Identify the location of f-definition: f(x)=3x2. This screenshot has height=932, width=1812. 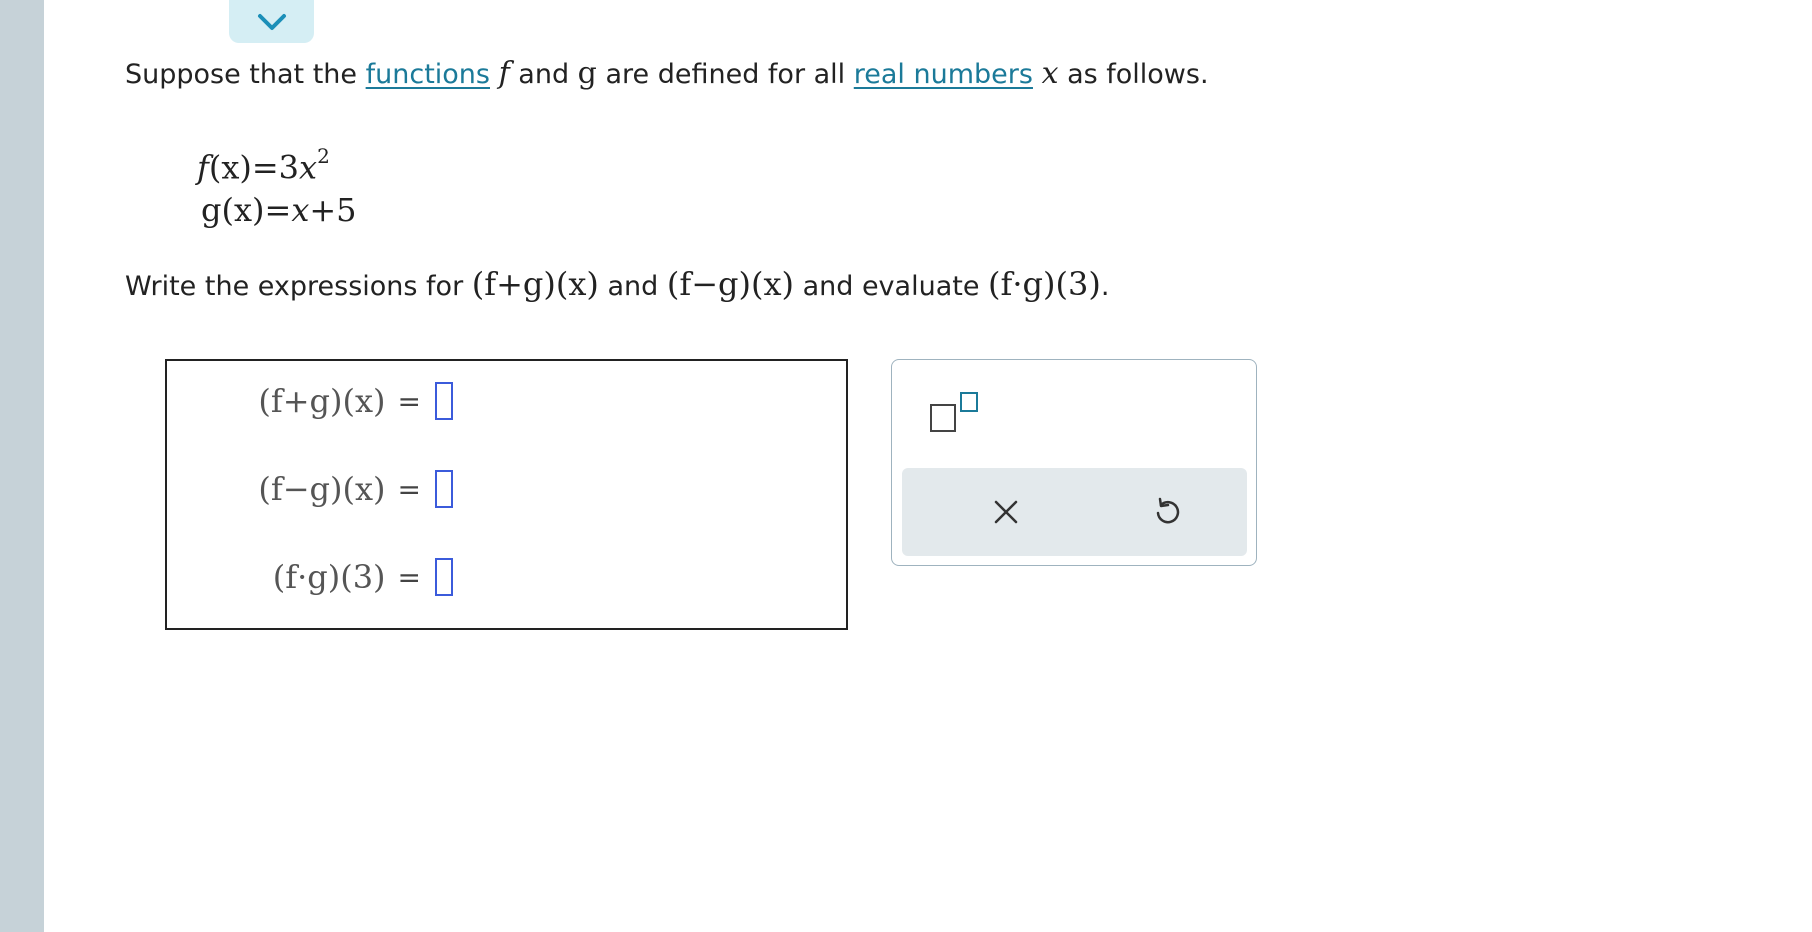
(263, 164).